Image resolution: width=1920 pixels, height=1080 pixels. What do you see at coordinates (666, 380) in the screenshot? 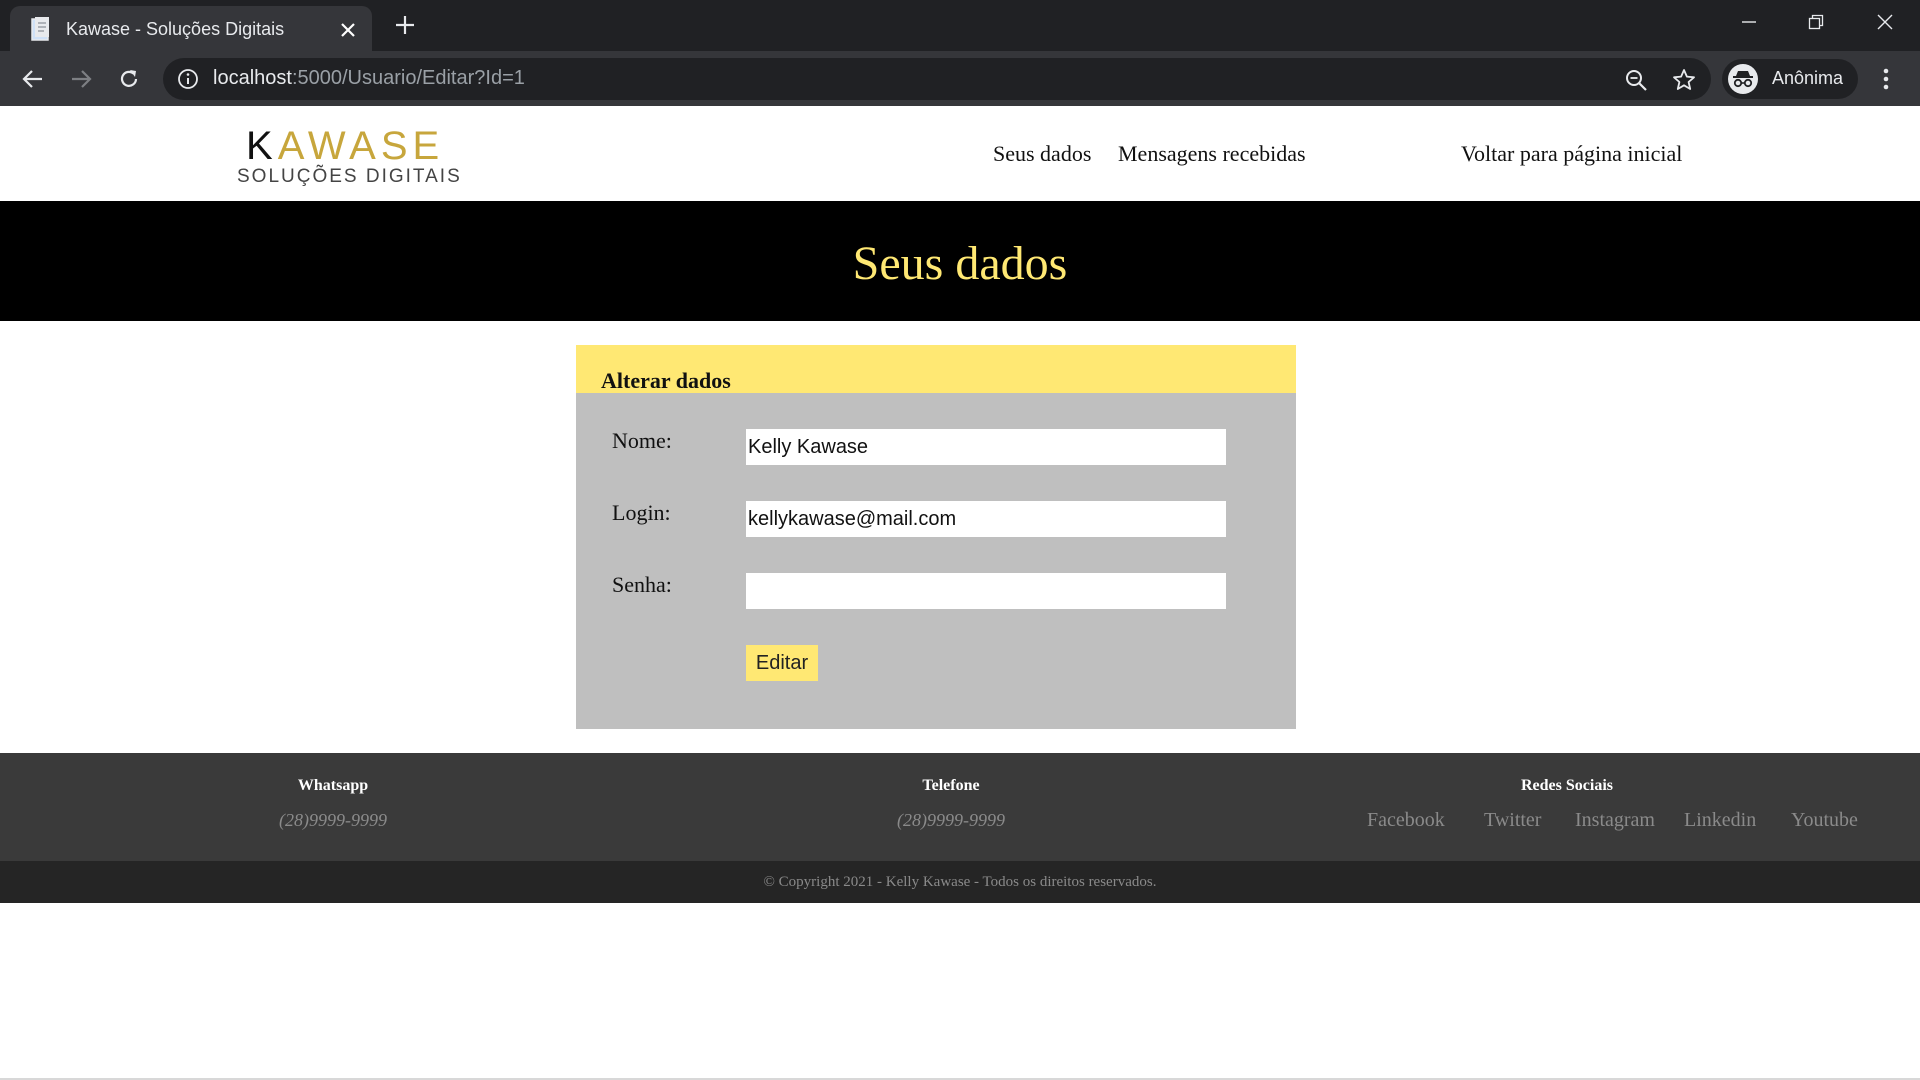
I see `card-title: Alterar dados` at bounding box center [666, 380].